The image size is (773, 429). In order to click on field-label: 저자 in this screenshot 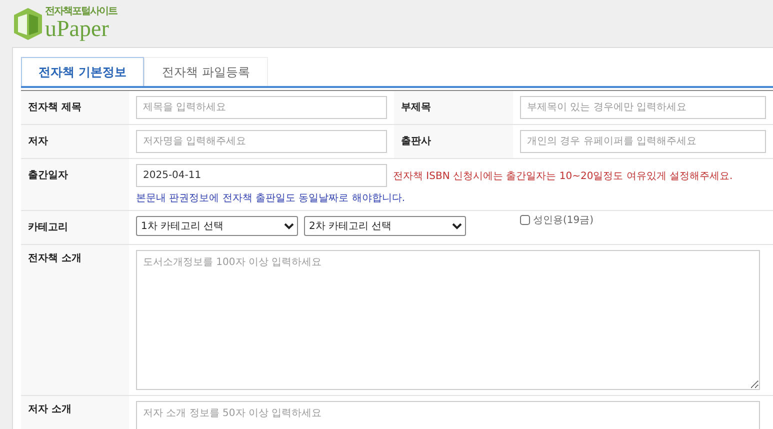, I will do `click(75, 141)`.